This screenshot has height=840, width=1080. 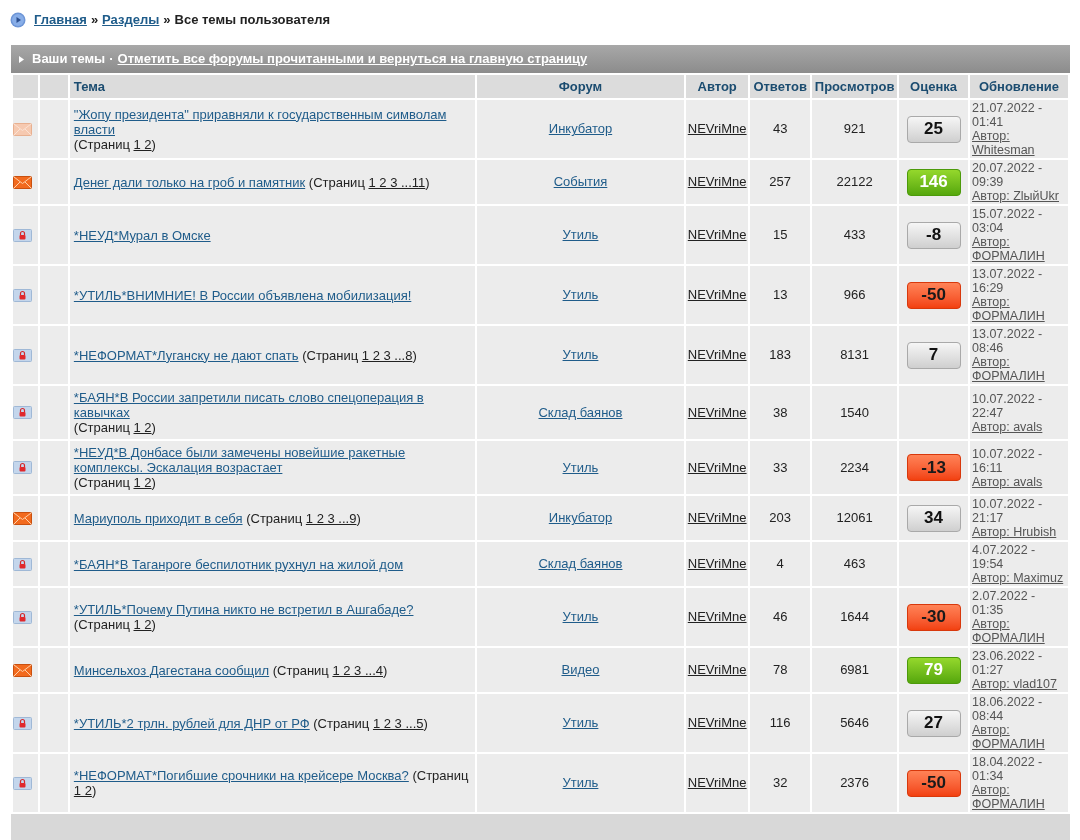 I want to click on topic-link: Денег дали только на гроб и памятник, so click(x=189, y=182).